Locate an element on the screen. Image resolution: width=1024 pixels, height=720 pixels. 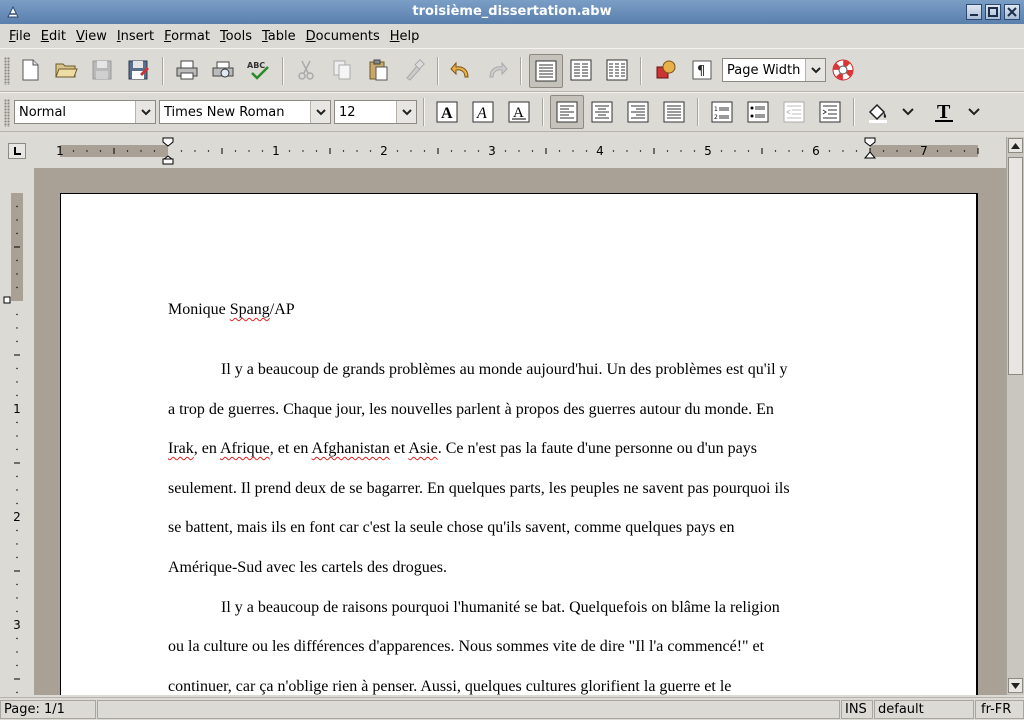
redo-button is located at coordinates (497, 70).